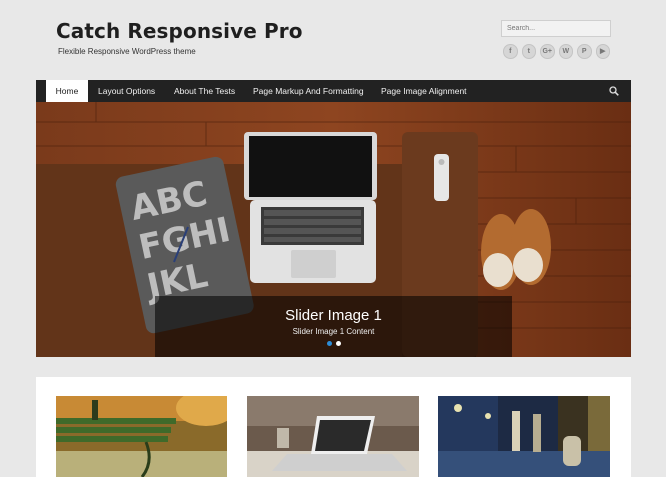 This screenshot has width=666, height=477. What do you see at coordinates (141, 436) in the screenshot?
I see `featured-image-bench` at bounding box center [141, 436].